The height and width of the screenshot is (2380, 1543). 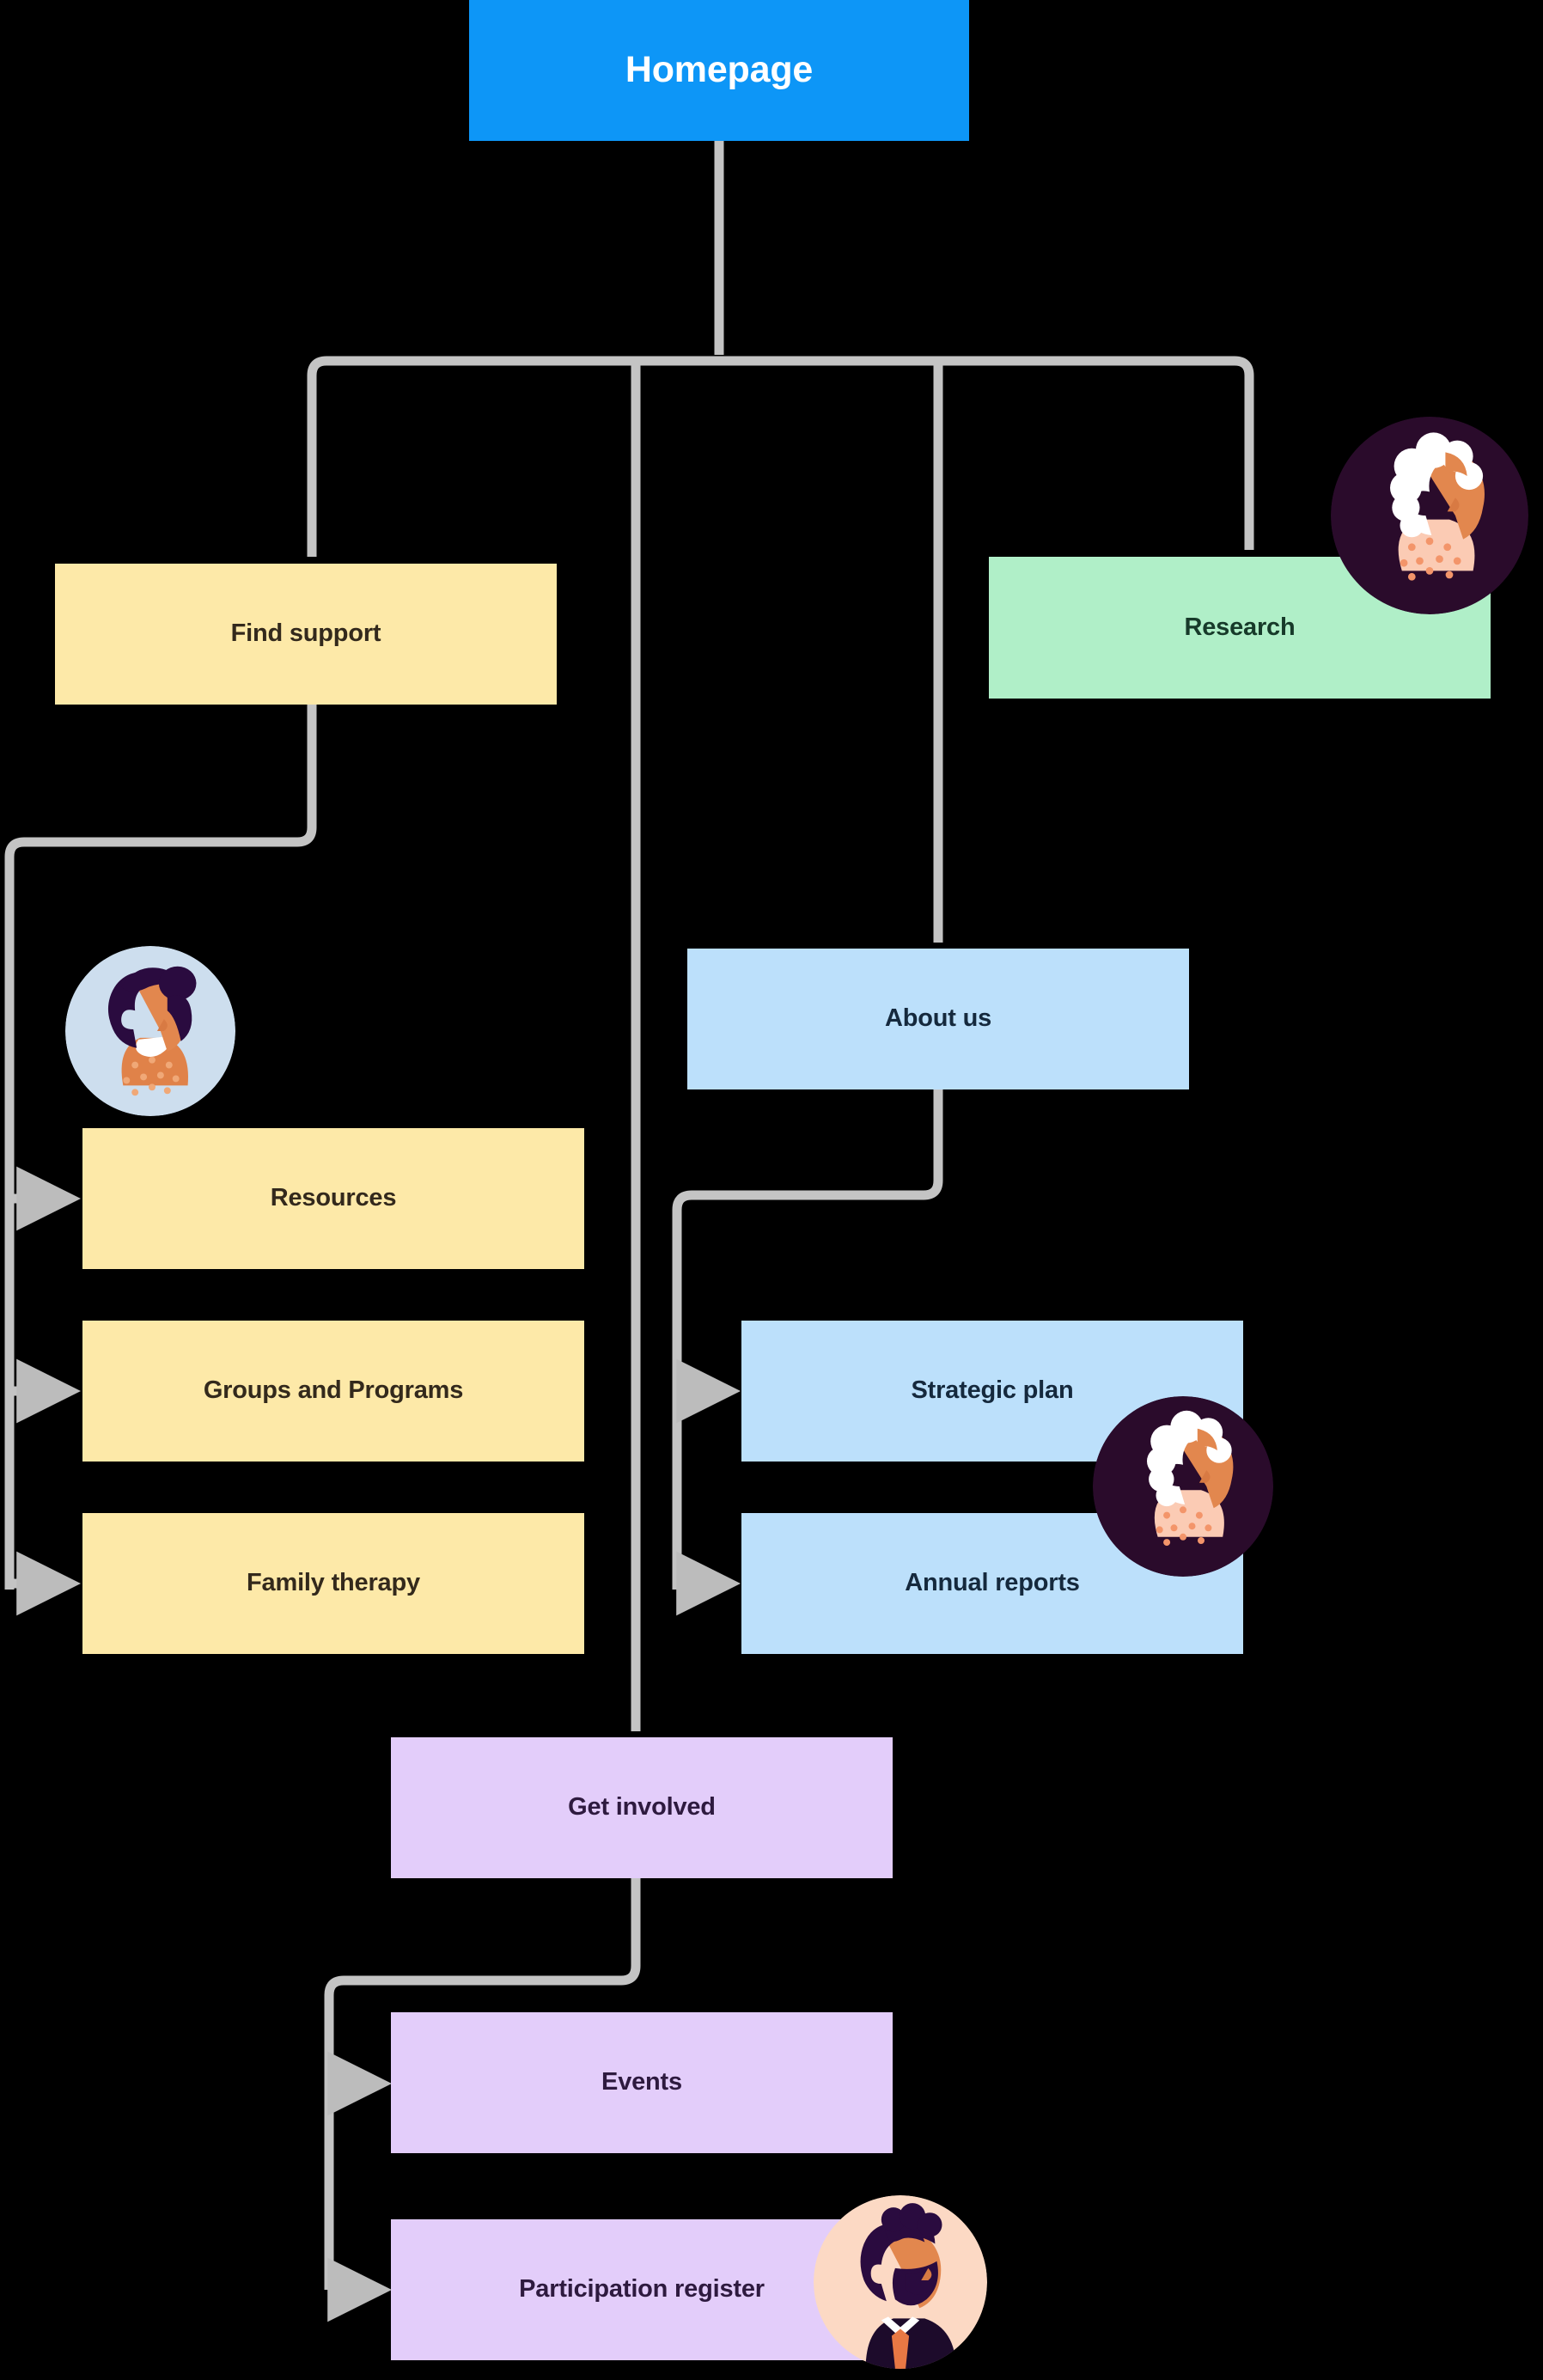 I want to click on node-homepage-label: Homepage, so click(x=719, y=70).